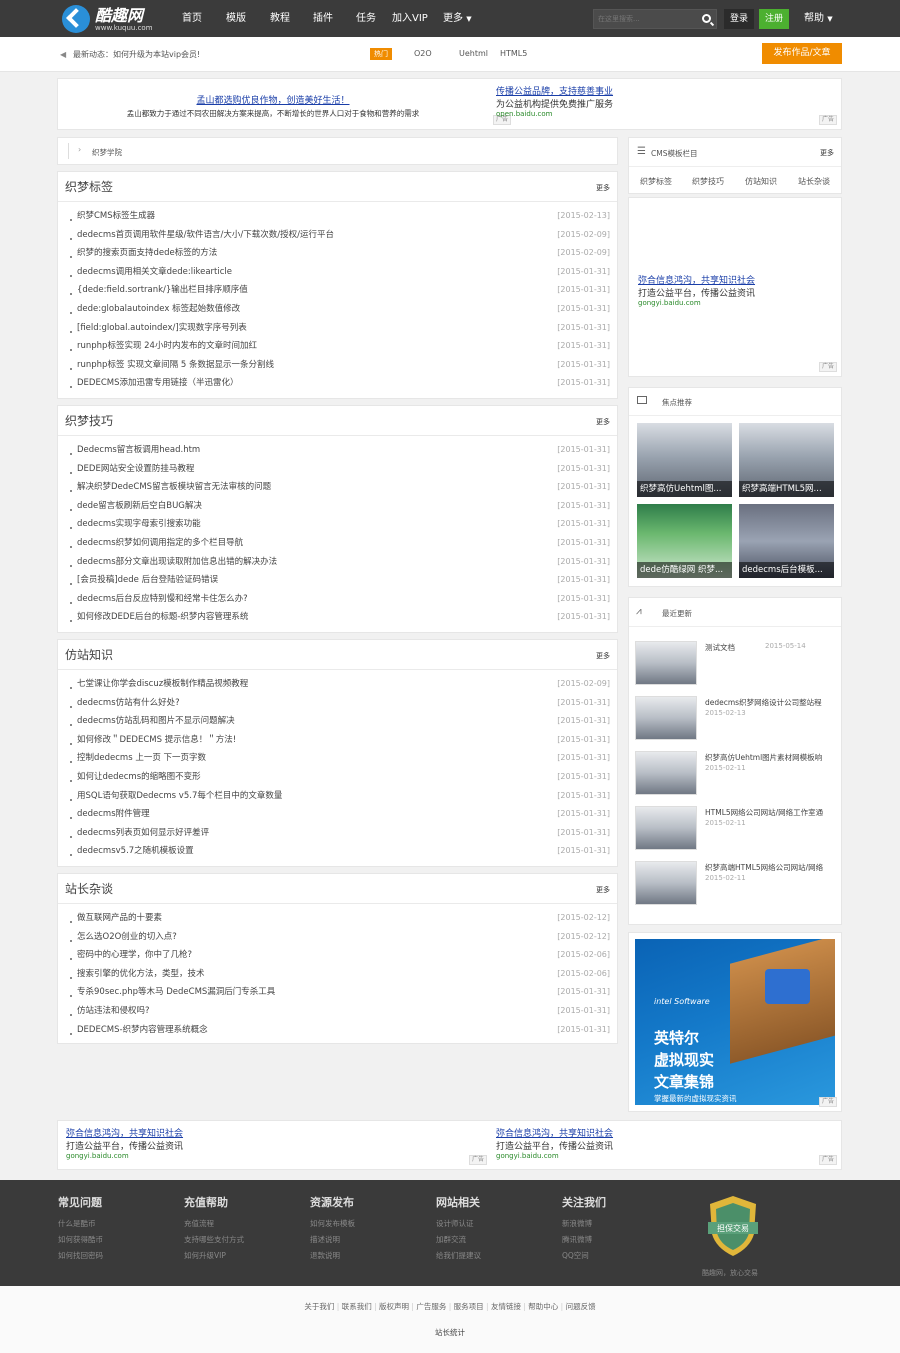 The height and width of the screenshot is (1353, 900). What do you see at coordinates (457, 18) in the screenshot?
I see `nav-more: 更多 ▼` at bounding box center [457, 18].